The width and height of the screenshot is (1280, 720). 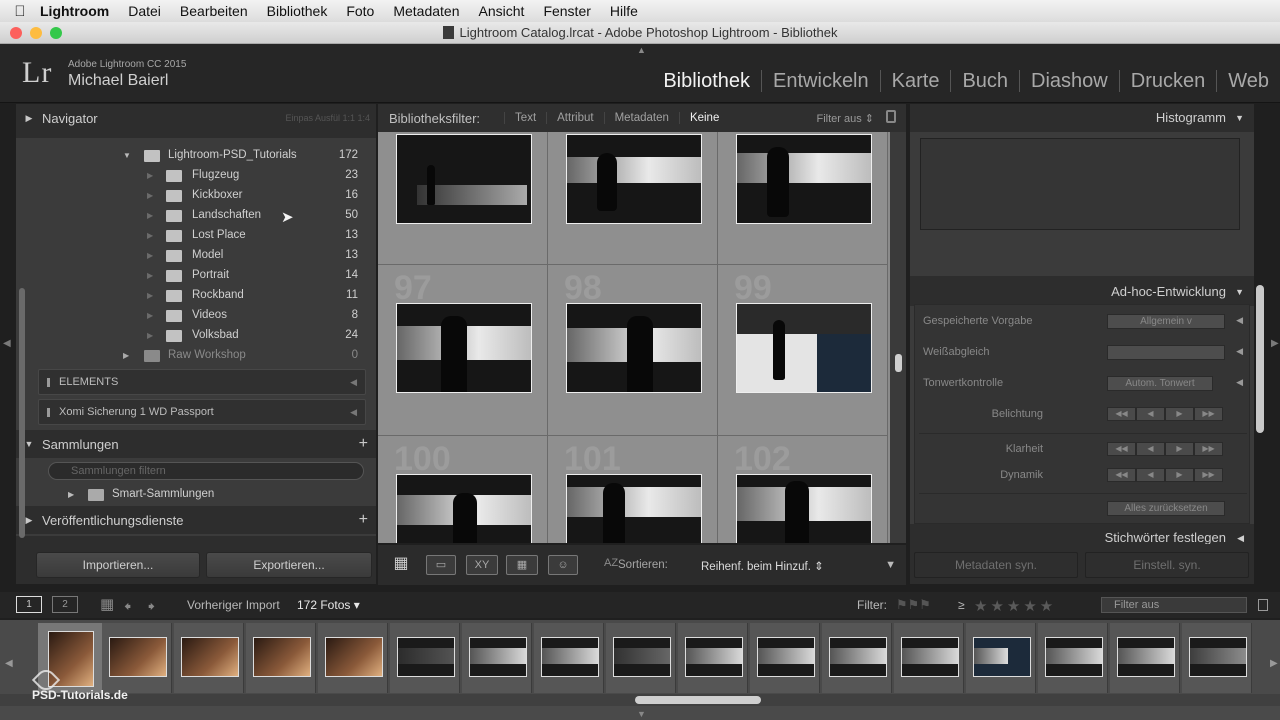 I want to click on filter-tab-text: Text, so click(x=525, y=118).